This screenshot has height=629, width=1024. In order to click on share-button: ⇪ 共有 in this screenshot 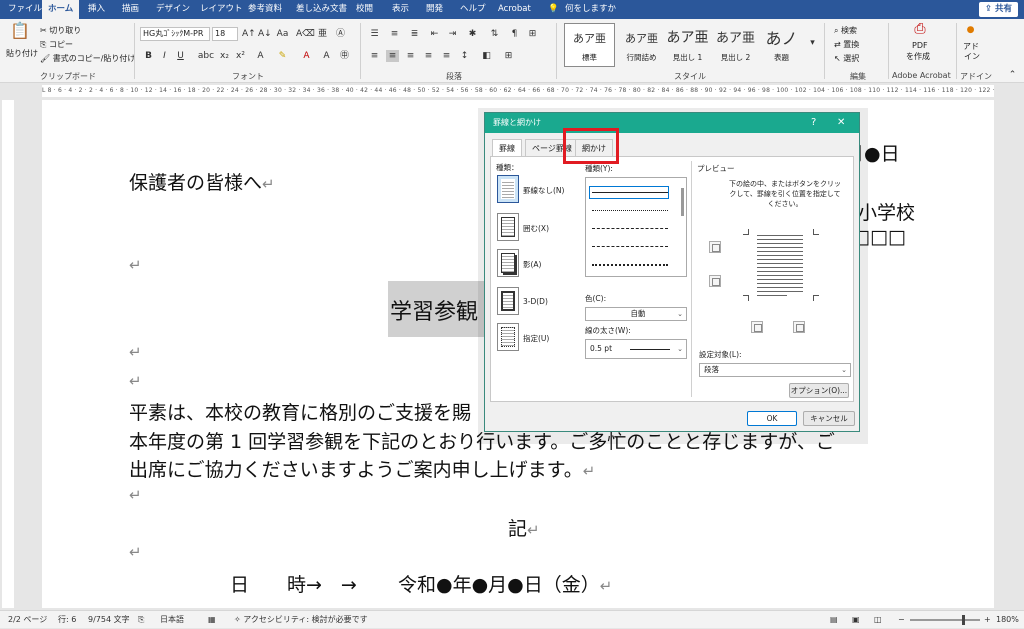, I will do `click(998, 9)`.